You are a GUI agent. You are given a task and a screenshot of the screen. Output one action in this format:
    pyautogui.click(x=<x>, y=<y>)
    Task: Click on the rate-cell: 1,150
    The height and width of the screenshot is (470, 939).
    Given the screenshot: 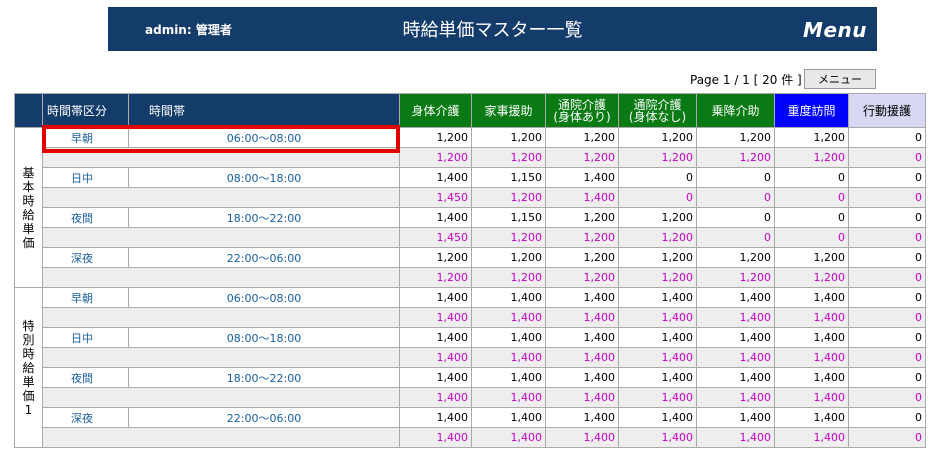 What is the action you would take?
    pyautogui.click(x=508, y=217)
    